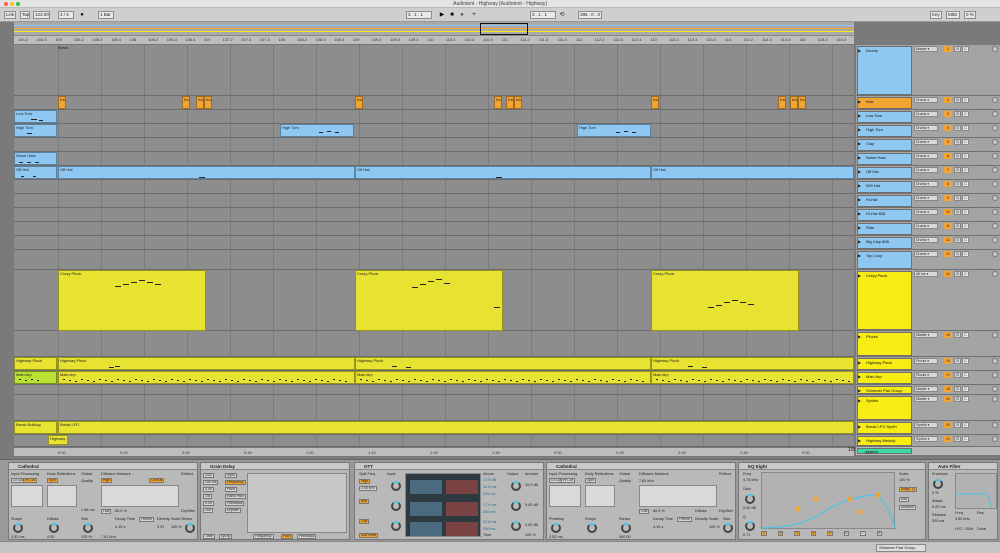 The height and width of the screenshot is (553, 1000). I want to click on arrangement-clip: Low Tom, so click(35, 116).